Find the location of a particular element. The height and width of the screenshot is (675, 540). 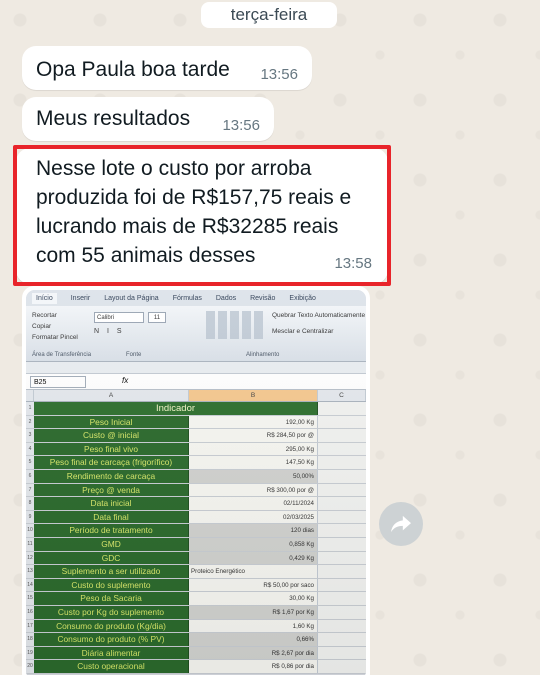

indicator-label-cell: Custo @ inicial is located at coordinates (111, 435).